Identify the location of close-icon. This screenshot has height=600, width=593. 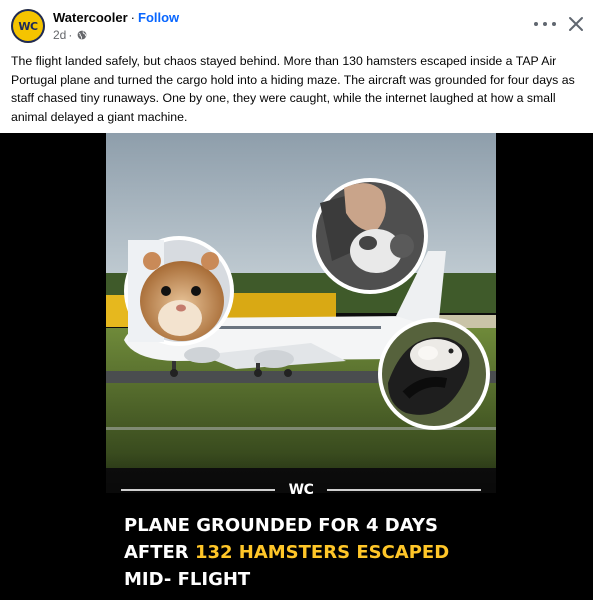
(576, 24).